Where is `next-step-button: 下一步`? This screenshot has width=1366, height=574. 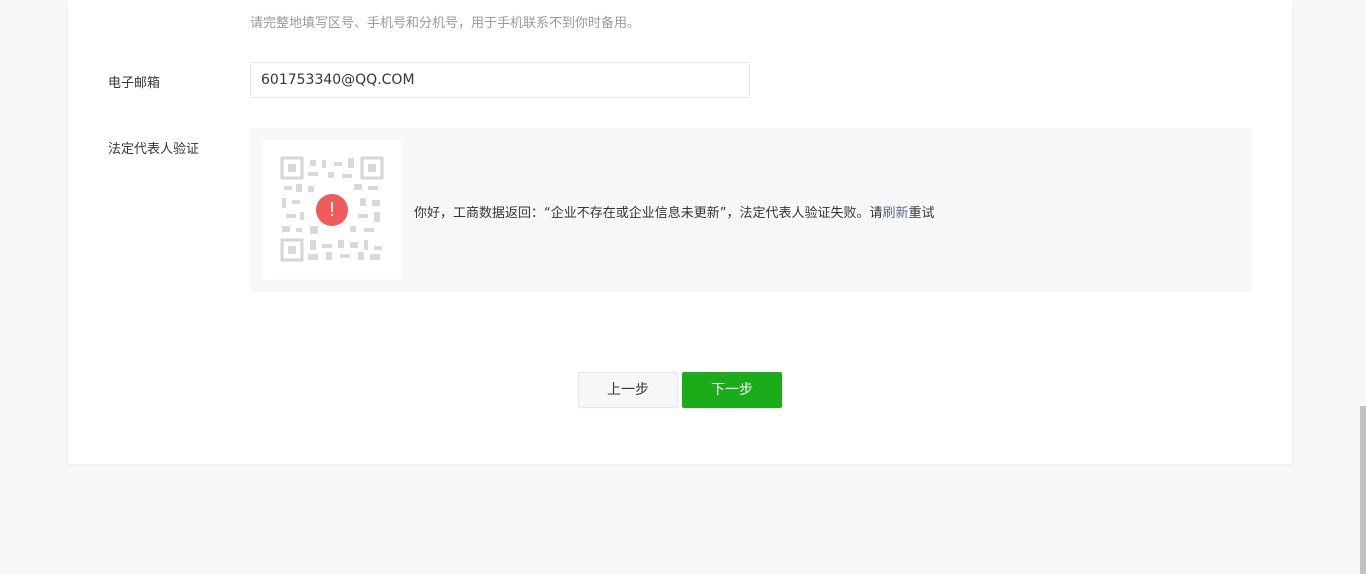
next-step-button: 下一步 is located at coordinates (732, 390).